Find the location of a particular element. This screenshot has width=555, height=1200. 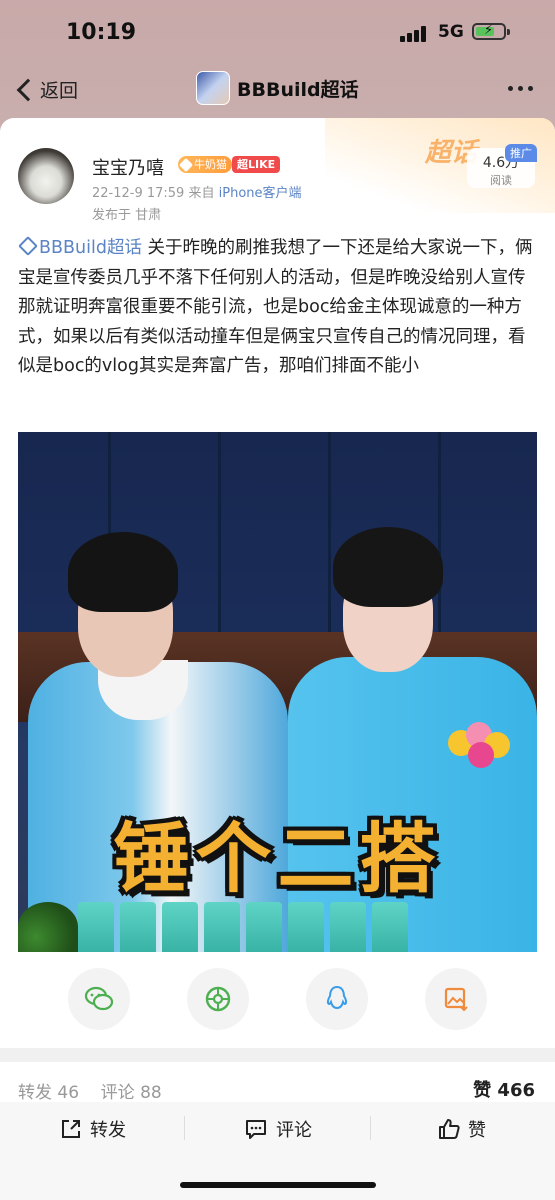

qq-icon is located at coordinates (337, 997).